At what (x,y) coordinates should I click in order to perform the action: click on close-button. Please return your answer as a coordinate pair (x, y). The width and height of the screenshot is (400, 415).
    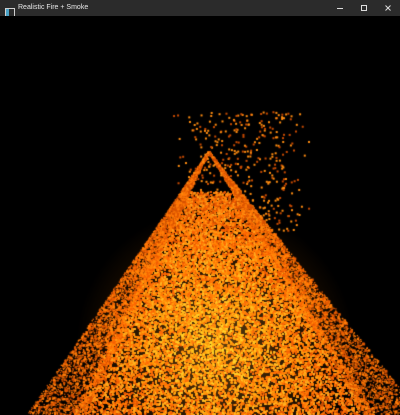
    Looking at the image, I should click on (388, 8).